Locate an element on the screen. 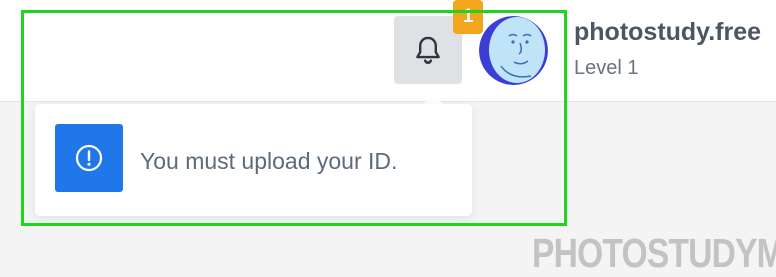  notification-count-badge: 1 is located at coordinates (468, 17).